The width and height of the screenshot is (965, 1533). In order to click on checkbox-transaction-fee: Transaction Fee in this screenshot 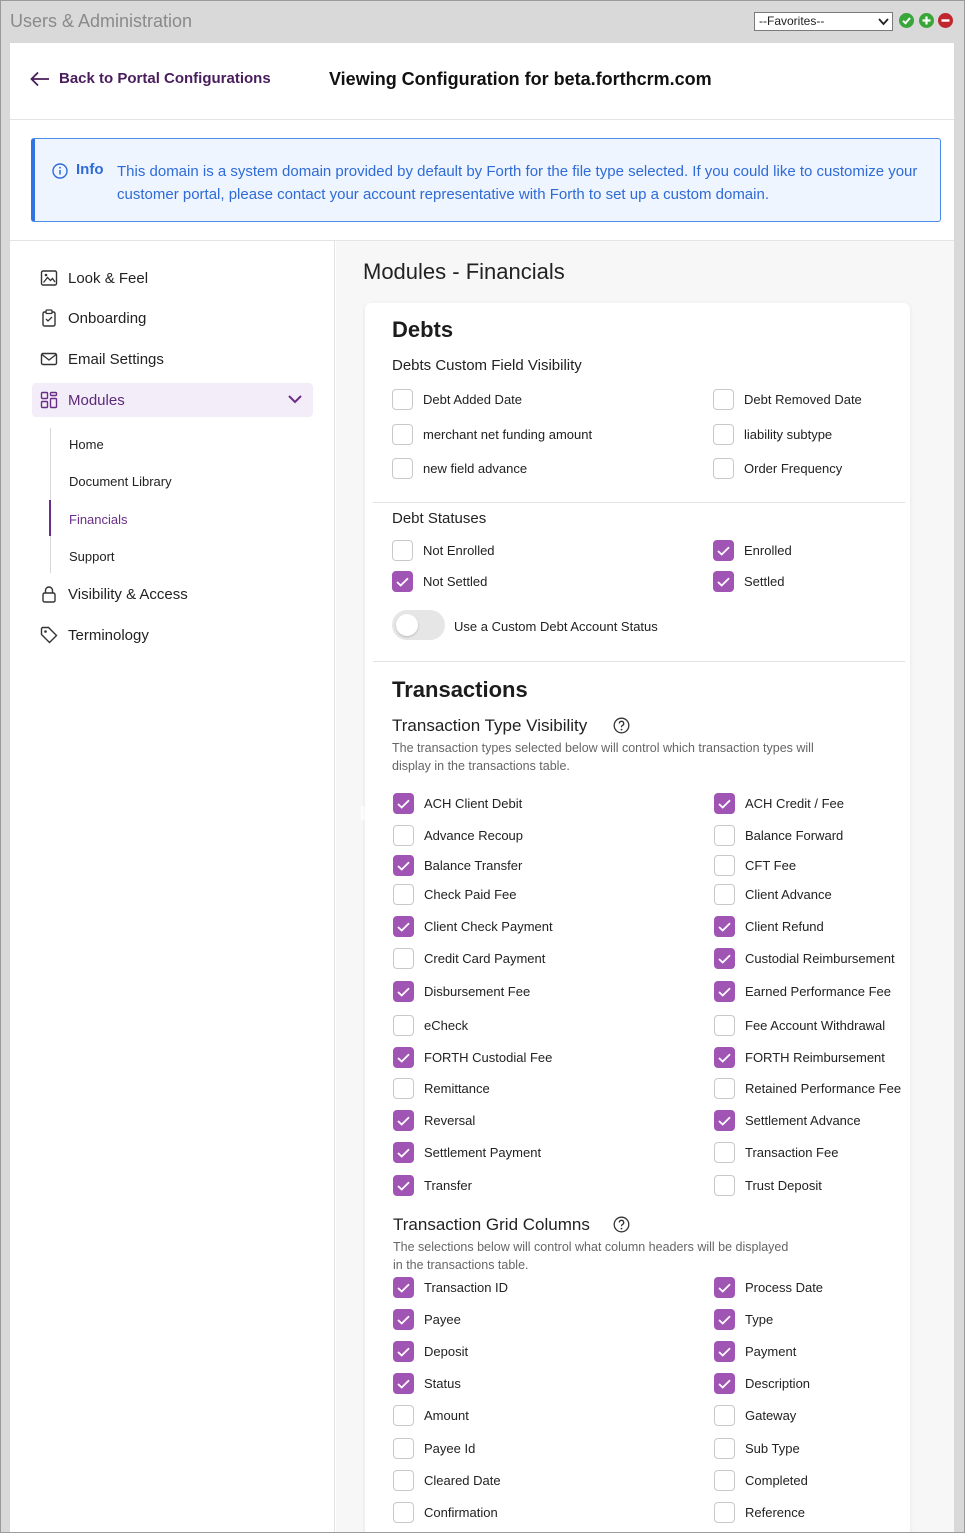, I will do `click(776, 1152)`.